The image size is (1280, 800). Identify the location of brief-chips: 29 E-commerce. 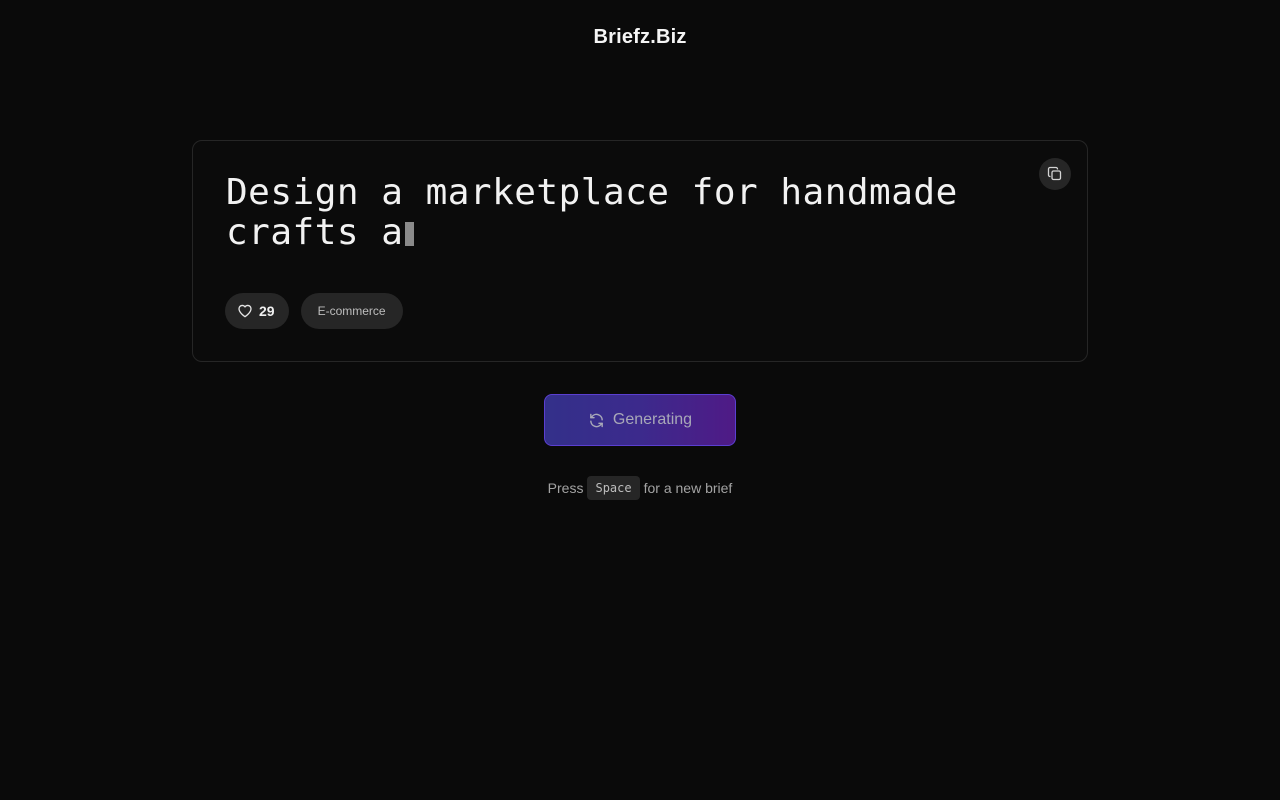
(314, 311).